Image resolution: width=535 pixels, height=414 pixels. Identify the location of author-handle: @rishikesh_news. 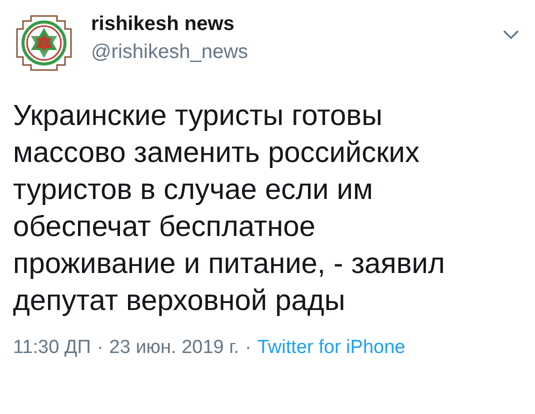
(169, 52).